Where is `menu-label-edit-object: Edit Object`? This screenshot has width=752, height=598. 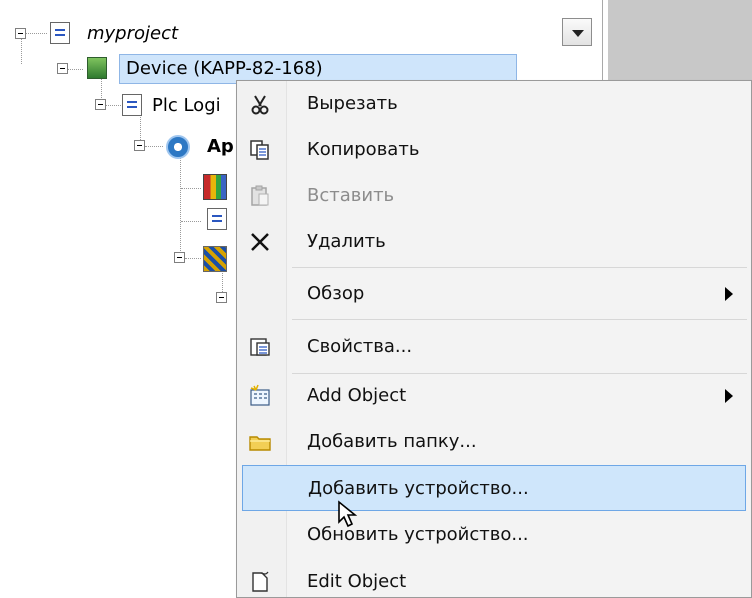
menu-label-edit-object: Edit Object is located at coordinates (357, 581).